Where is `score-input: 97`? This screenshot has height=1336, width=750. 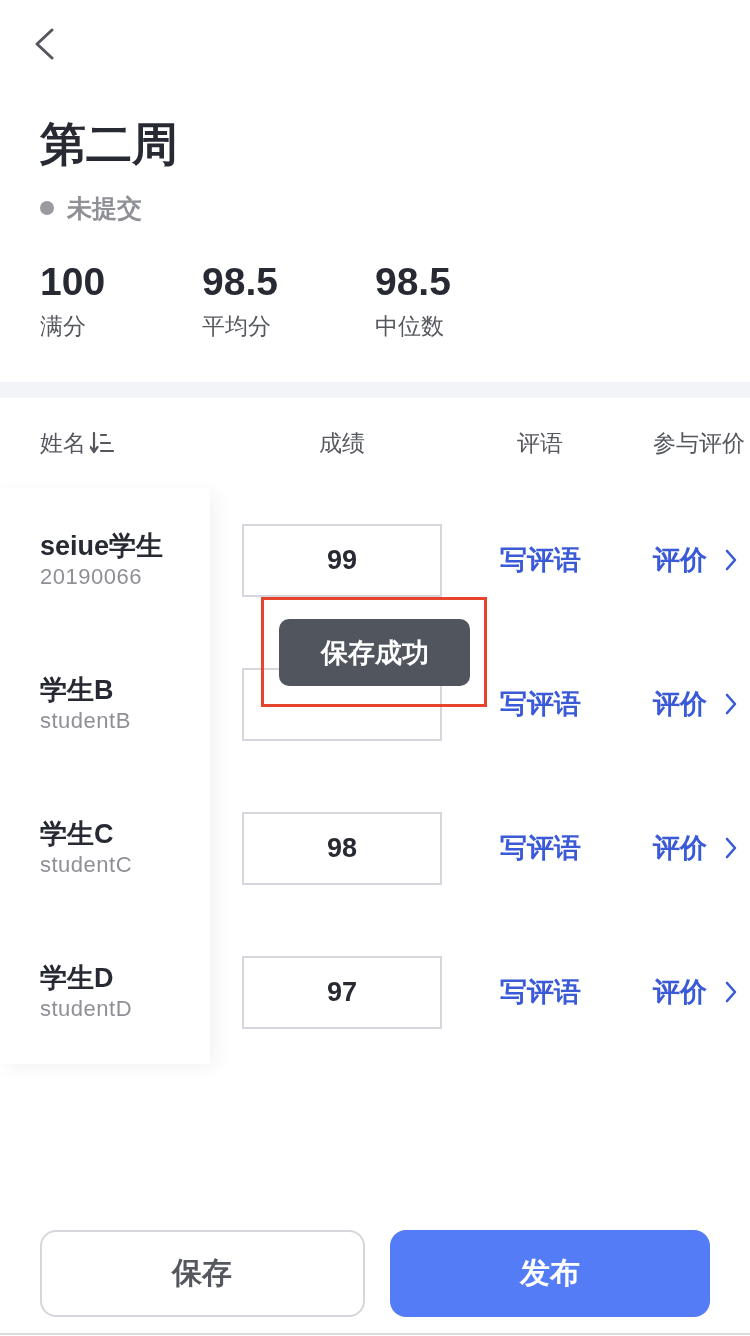 score-input: 97 is located at coordinates (342, 992).